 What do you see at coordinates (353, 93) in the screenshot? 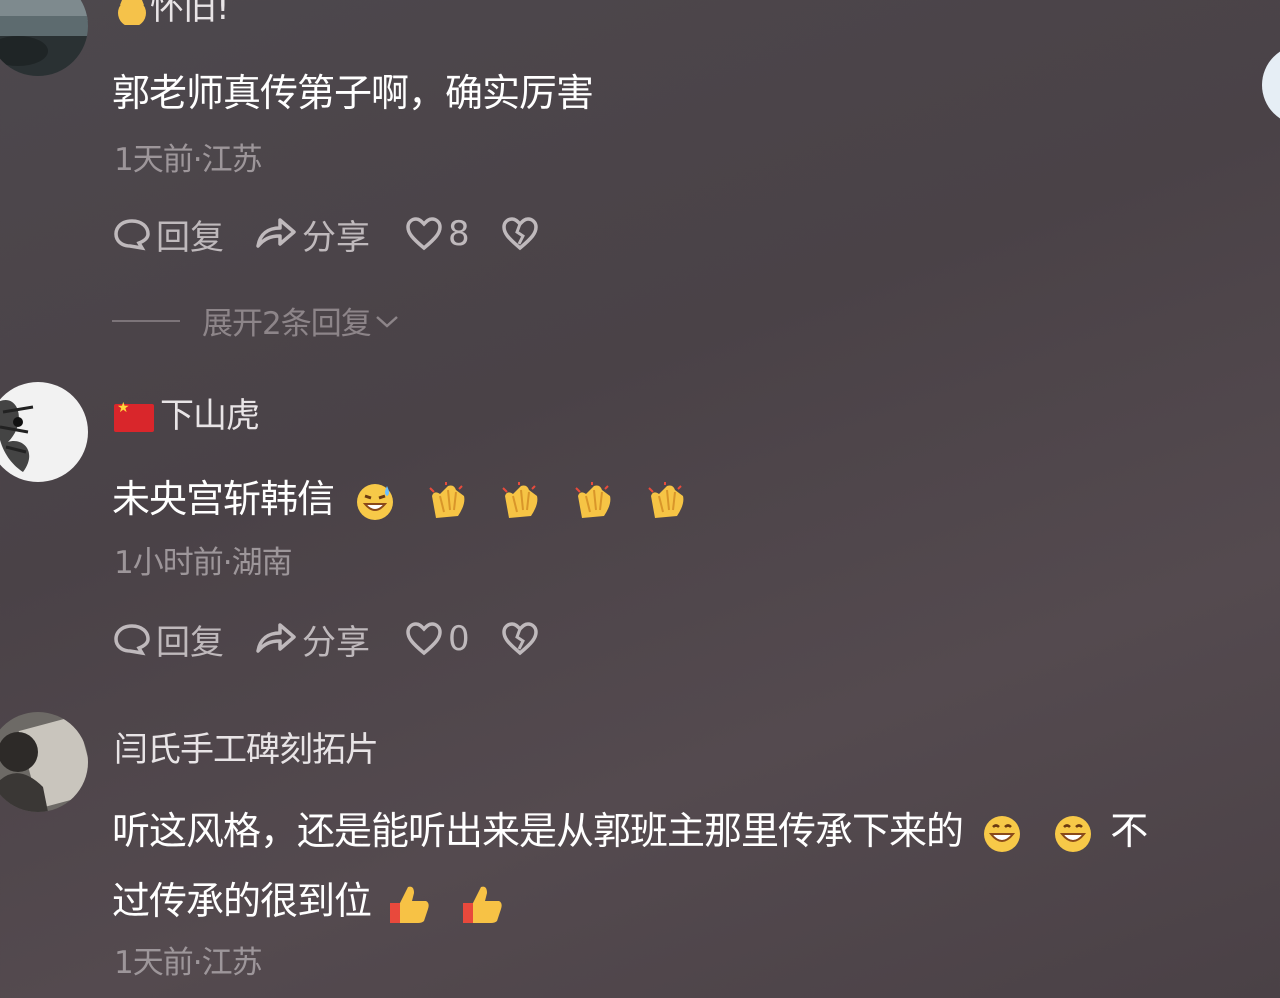
I see `comment-text: 郭老师真传第子啊，确实厉害` at bounding box center [353, 93].